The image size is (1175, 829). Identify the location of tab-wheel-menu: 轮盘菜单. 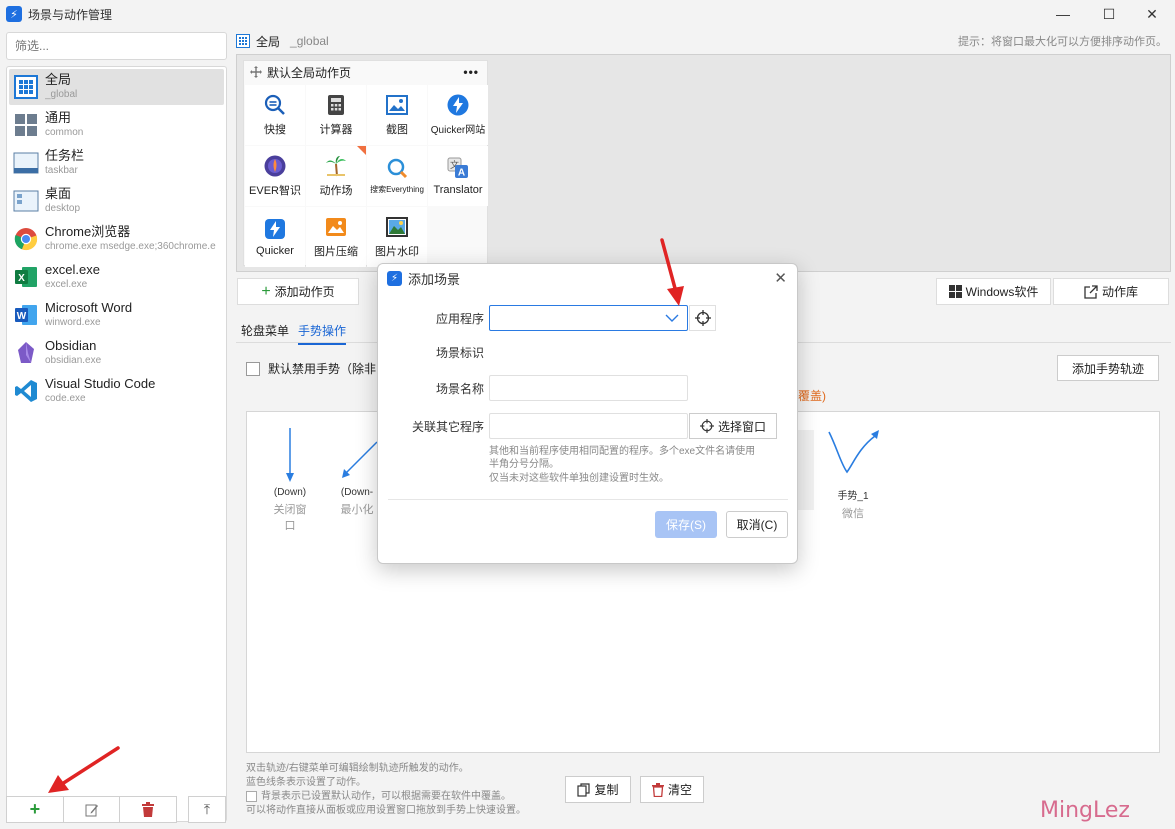
(265, 330).